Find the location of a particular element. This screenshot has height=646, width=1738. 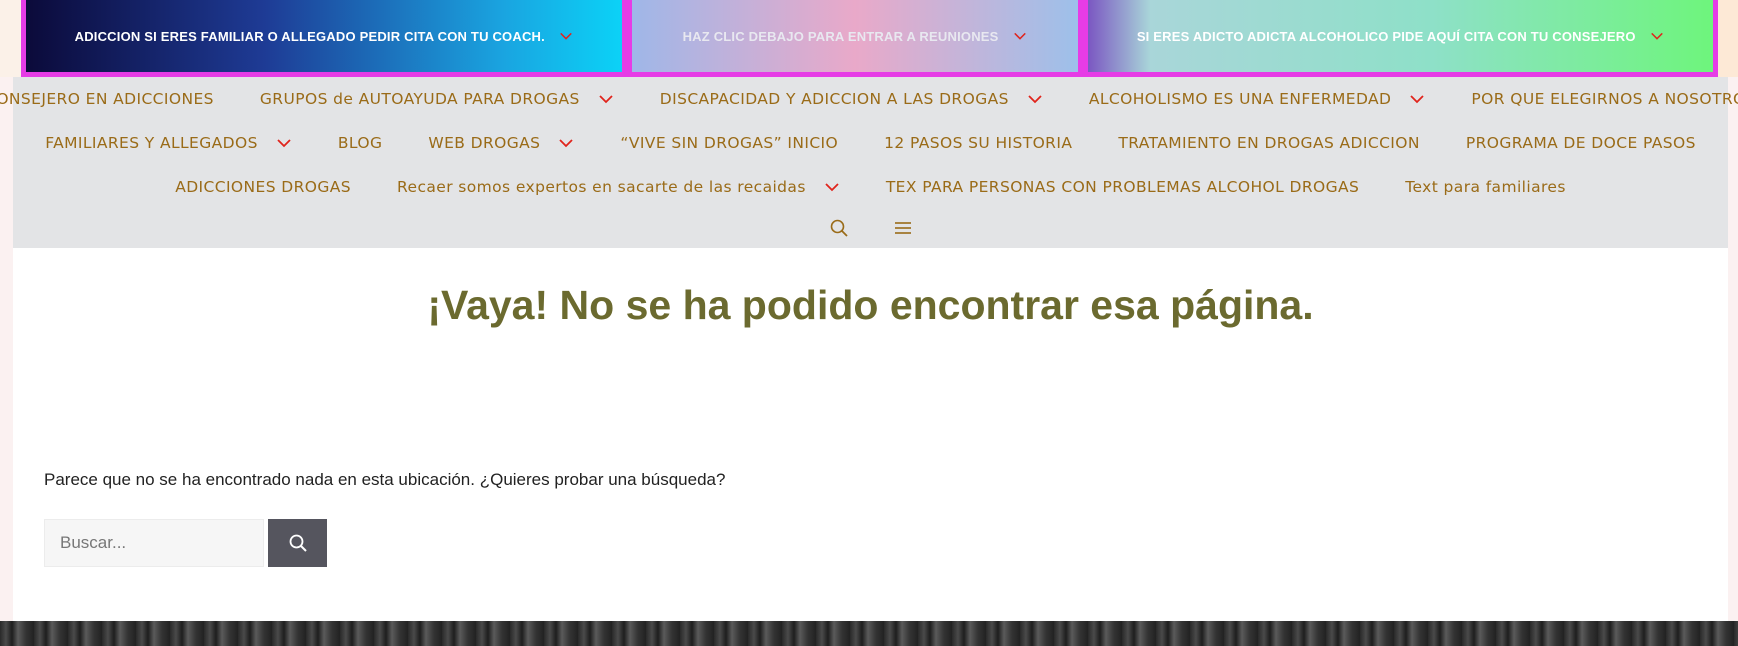

promo-bg-left is located at coordinates (10, 38).